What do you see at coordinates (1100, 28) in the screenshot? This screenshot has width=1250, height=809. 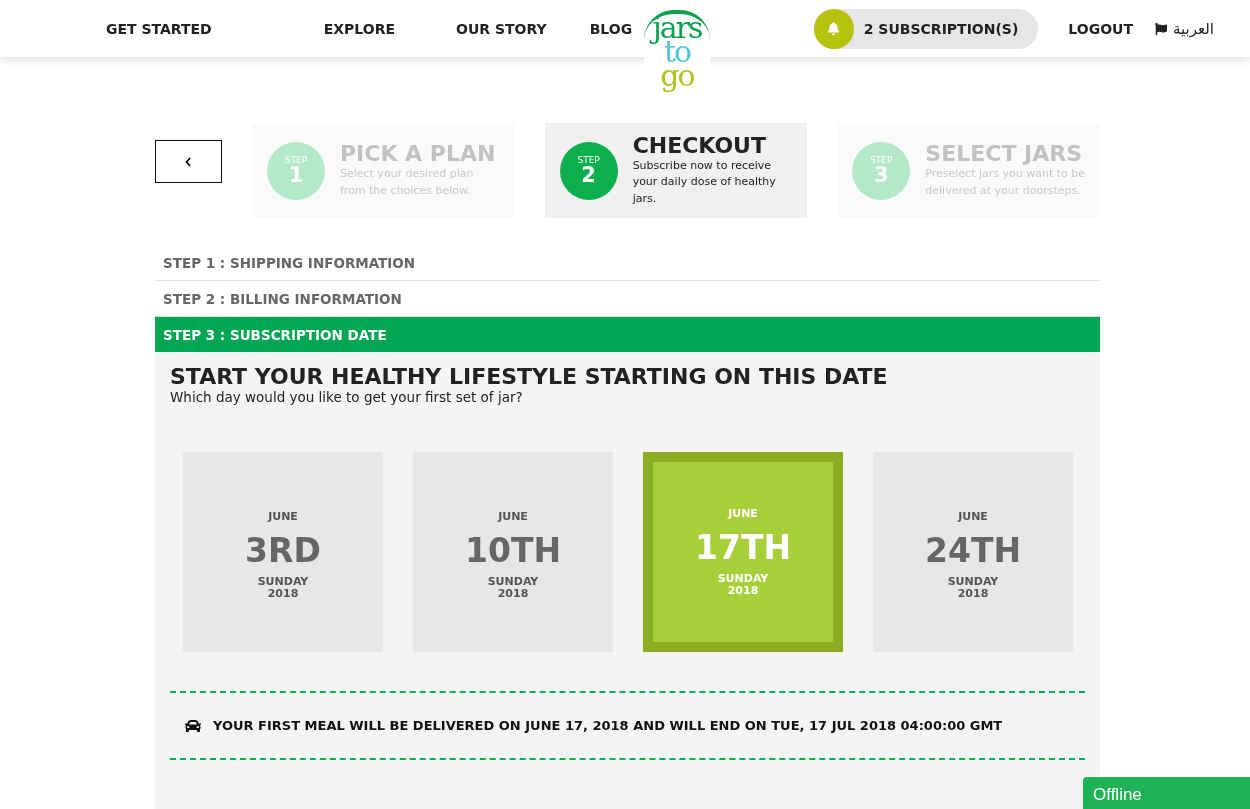 I see `logout-link: LOGOUT` at bounding box center [1100, 28].